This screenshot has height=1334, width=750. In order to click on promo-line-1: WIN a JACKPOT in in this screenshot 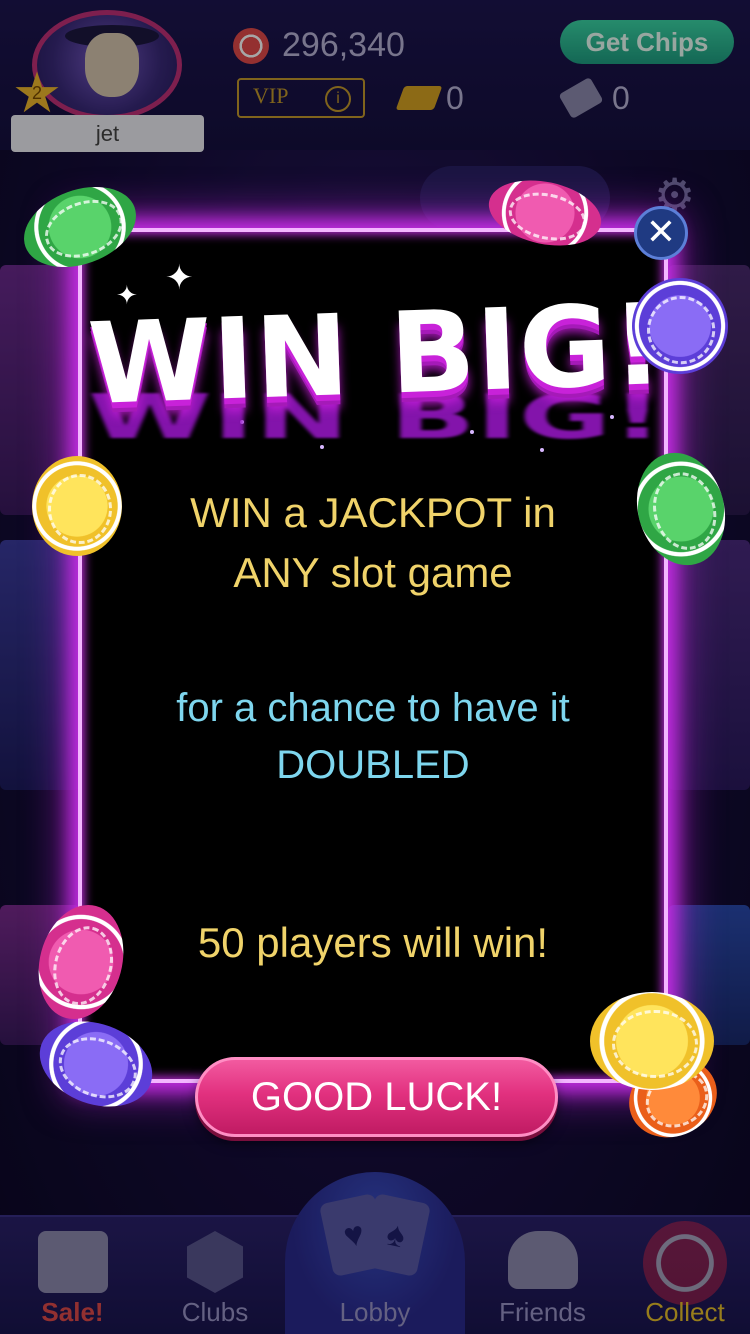, I will do `click(373, 512)`.